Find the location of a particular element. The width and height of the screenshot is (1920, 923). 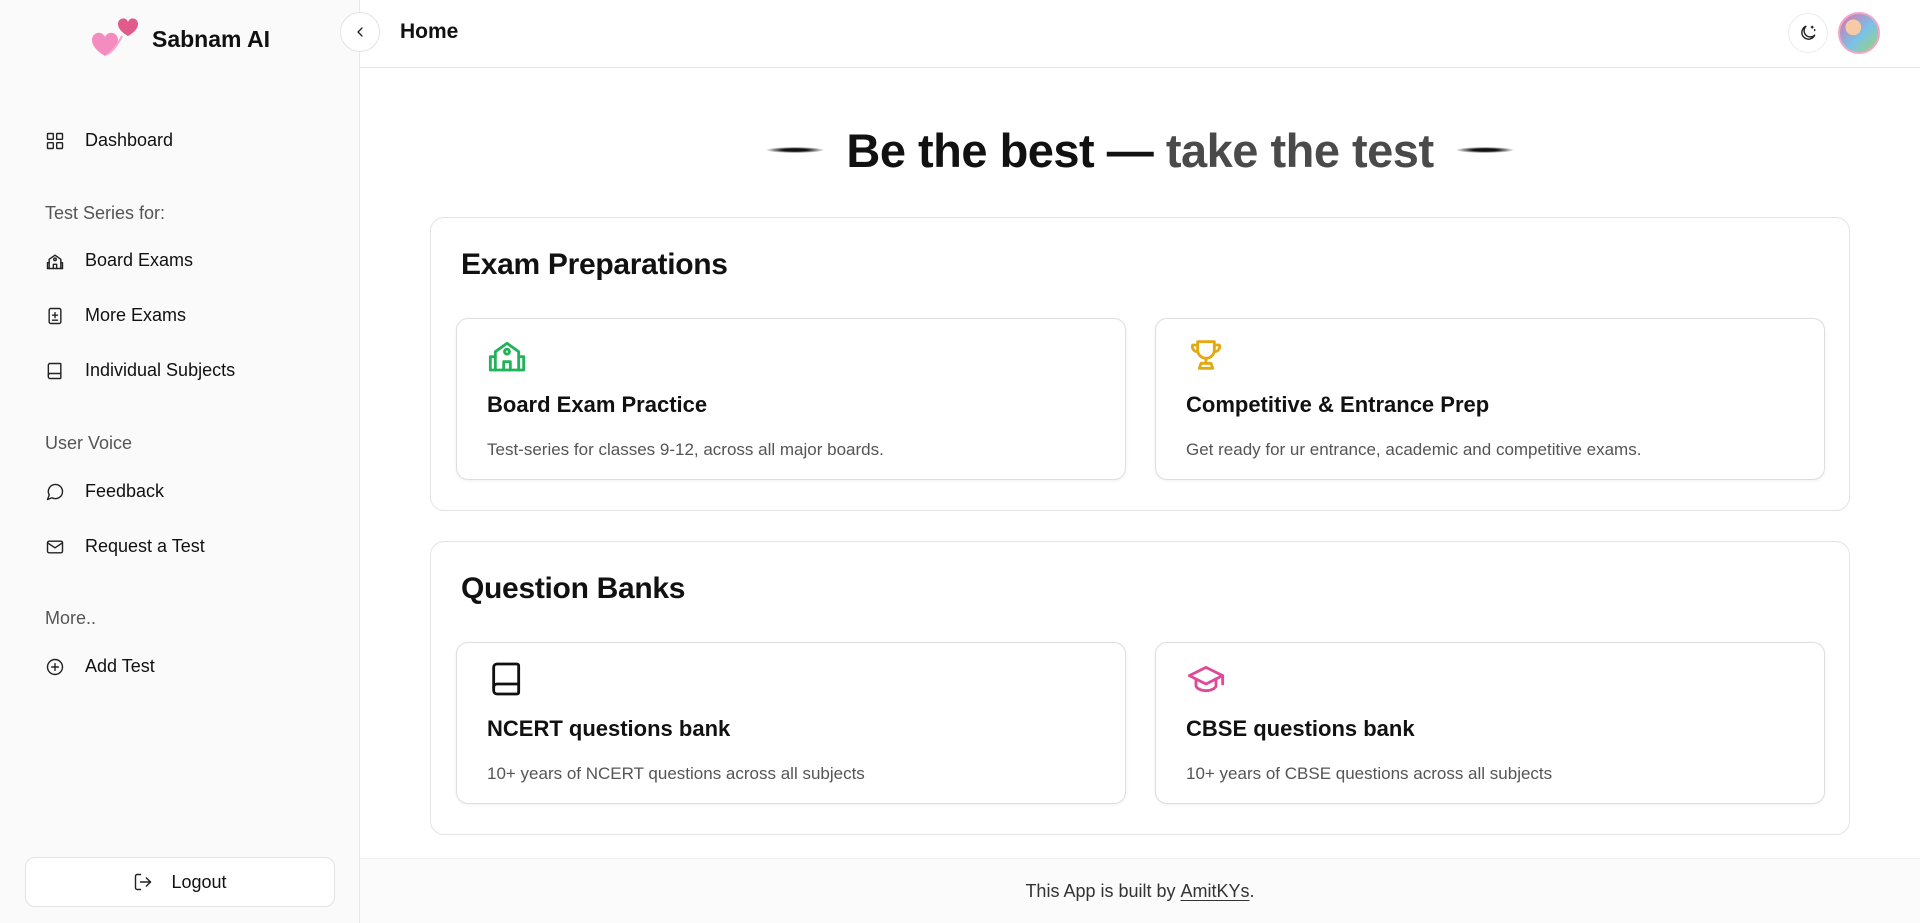

sidebar-item-individual-subjects: Individual Subjects is located at coordinates (140, 370).